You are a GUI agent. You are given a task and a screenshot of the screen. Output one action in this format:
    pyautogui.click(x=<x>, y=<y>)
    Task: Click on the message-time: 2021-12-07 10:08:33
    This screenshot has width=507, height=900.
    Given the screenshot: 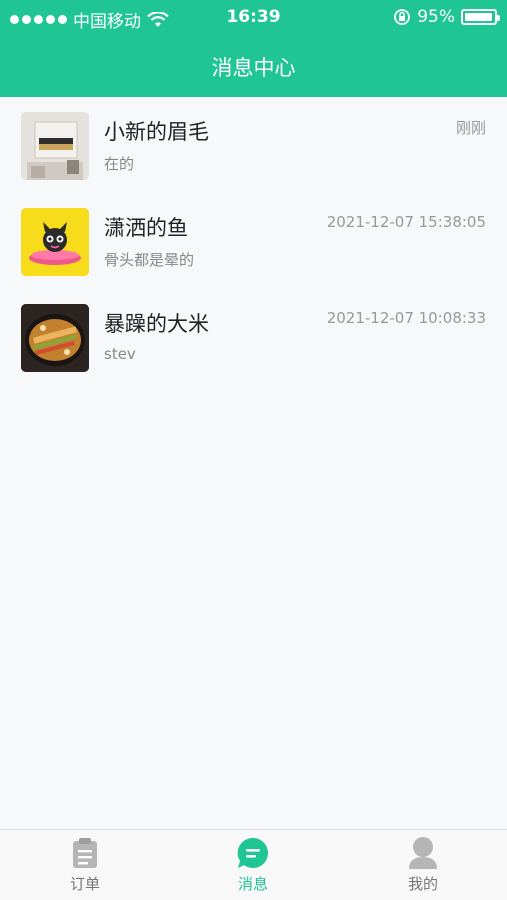 What is the action you would take?
    pyautogui.click(x=406, y=318)
    